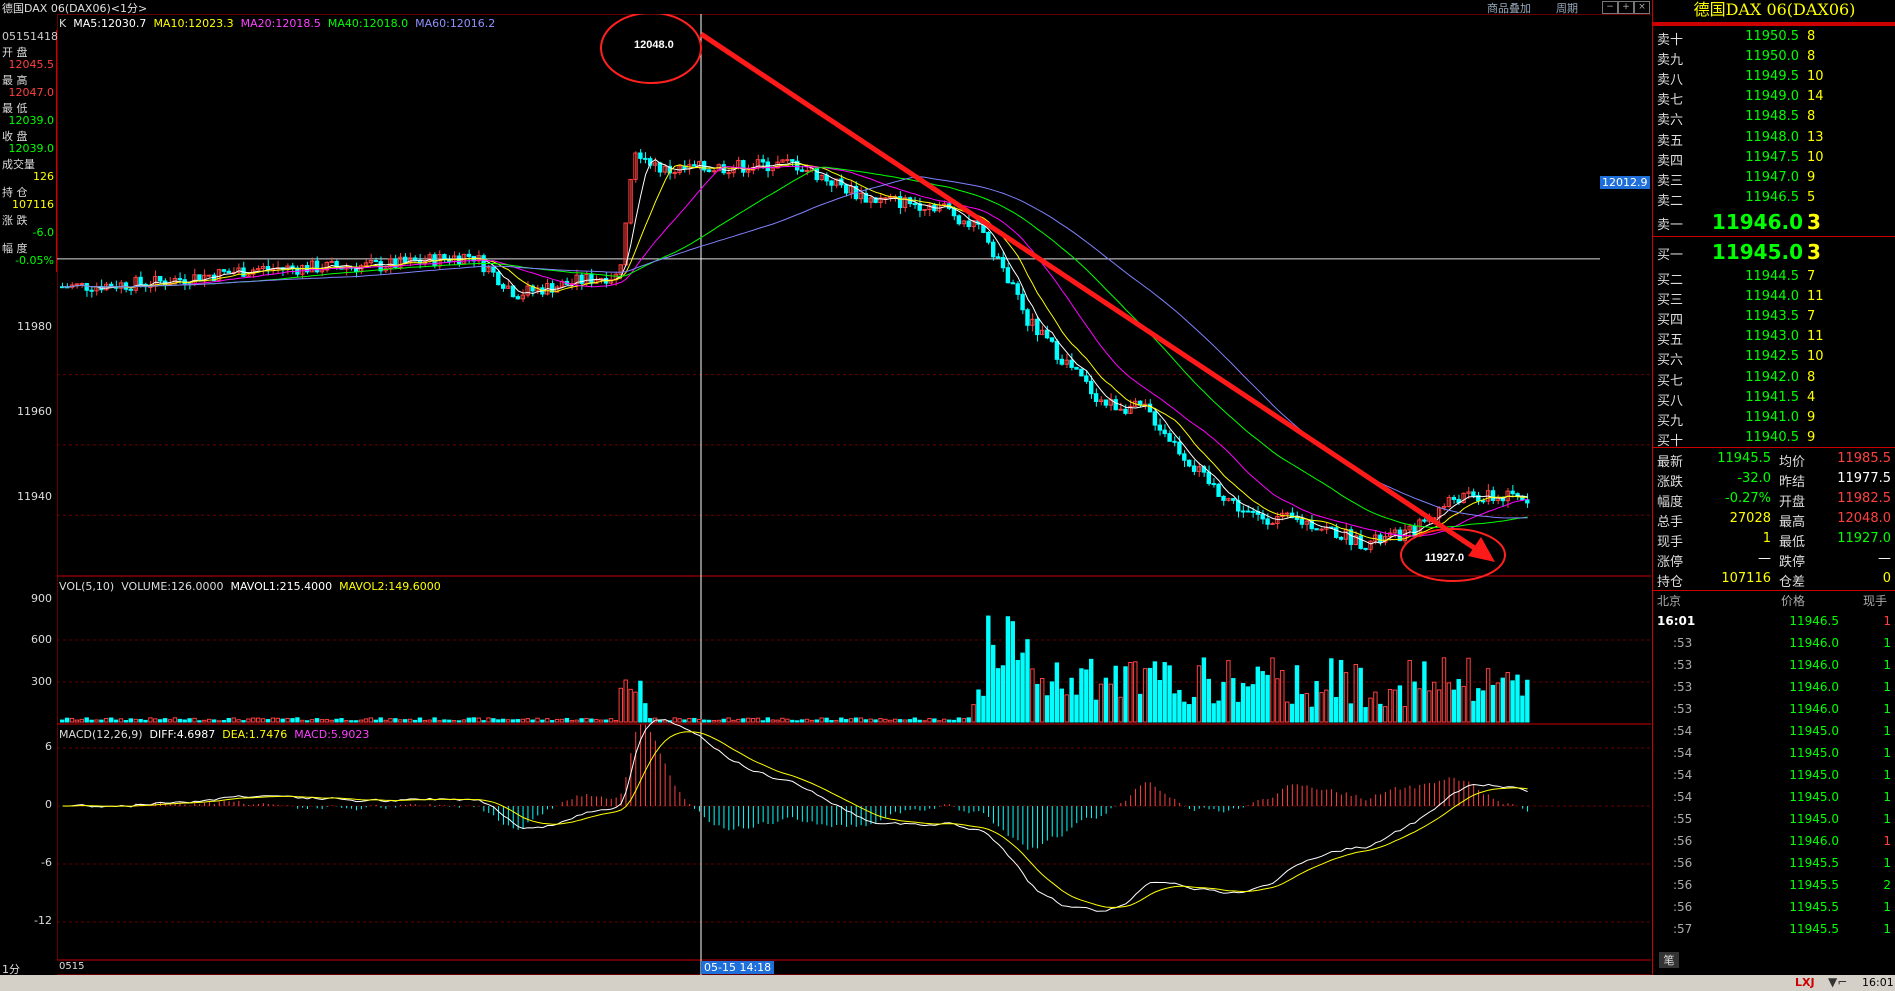 Image resolution: width=1895 pixels, height=991 pixels. What do you see at coordinates (1792, 582) in the screenshot?
I see `info-label: 仓差` at bounding box center [1792, 582].